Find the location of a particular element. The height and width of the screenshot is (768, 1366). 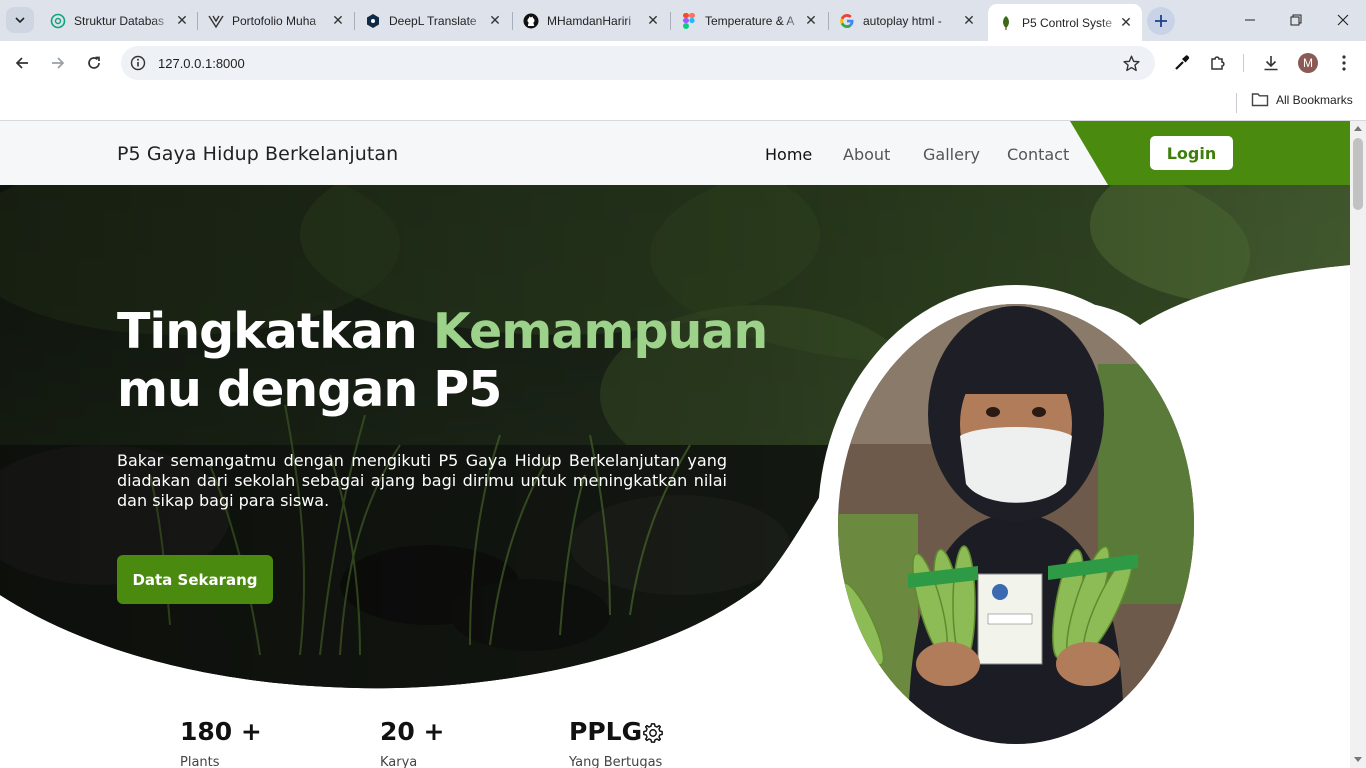

browser-tab: Portofolio Muha ✕ is located at coordinates (276, 20).